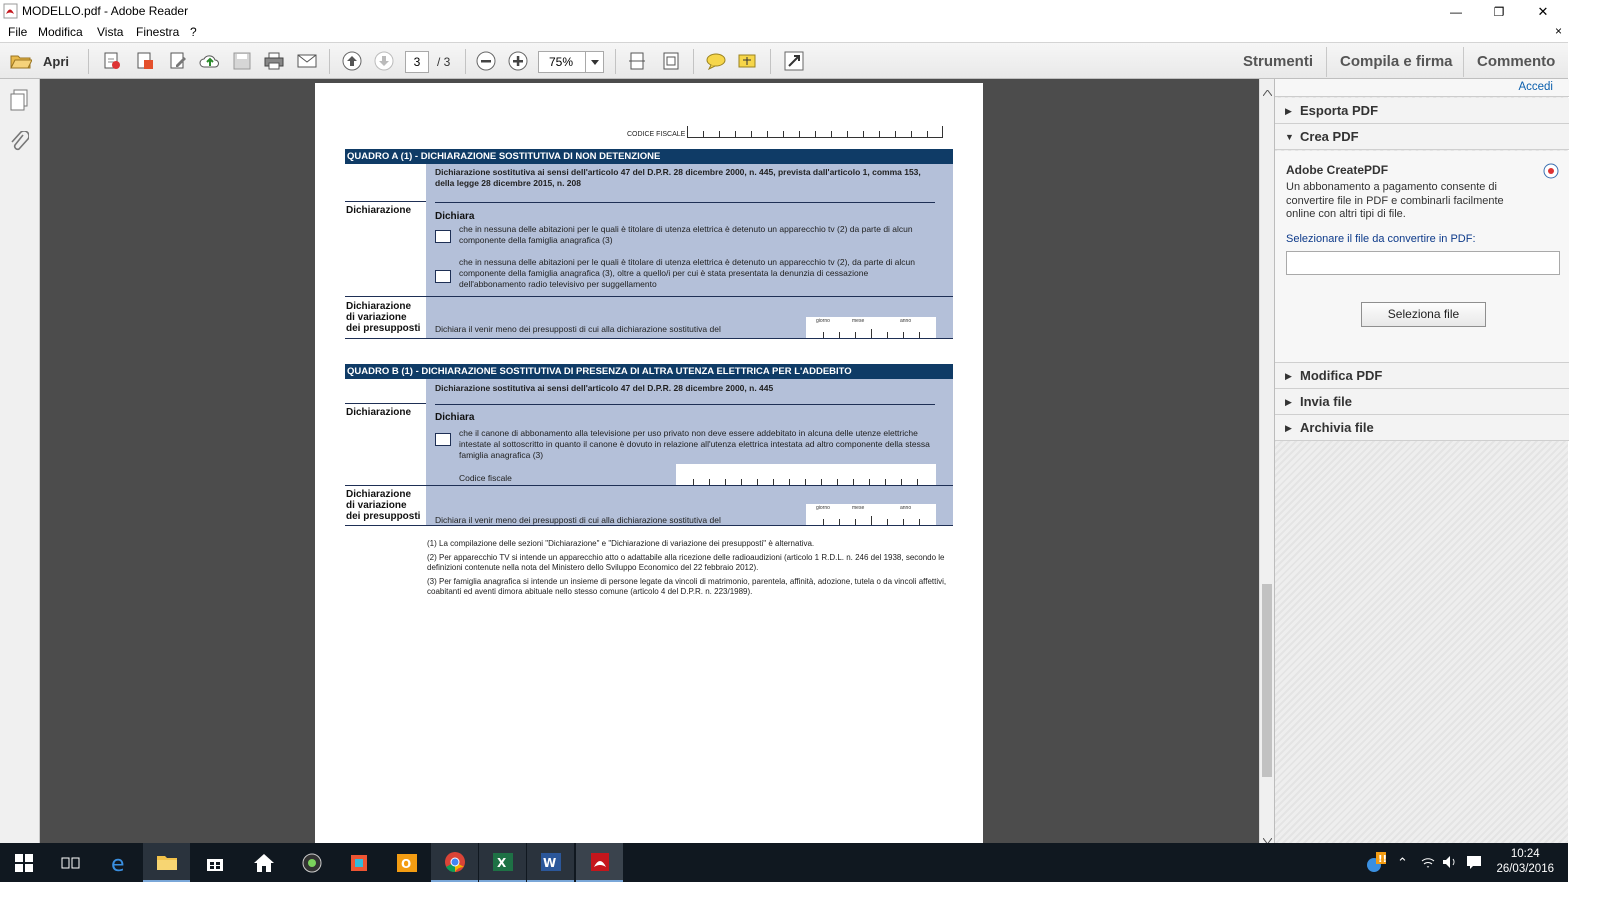 The image size is (1600, 900). Describe the element at coordinates (599, 862) in the screenshot. I see `adobe-reader-taskbar-icon` at that location.